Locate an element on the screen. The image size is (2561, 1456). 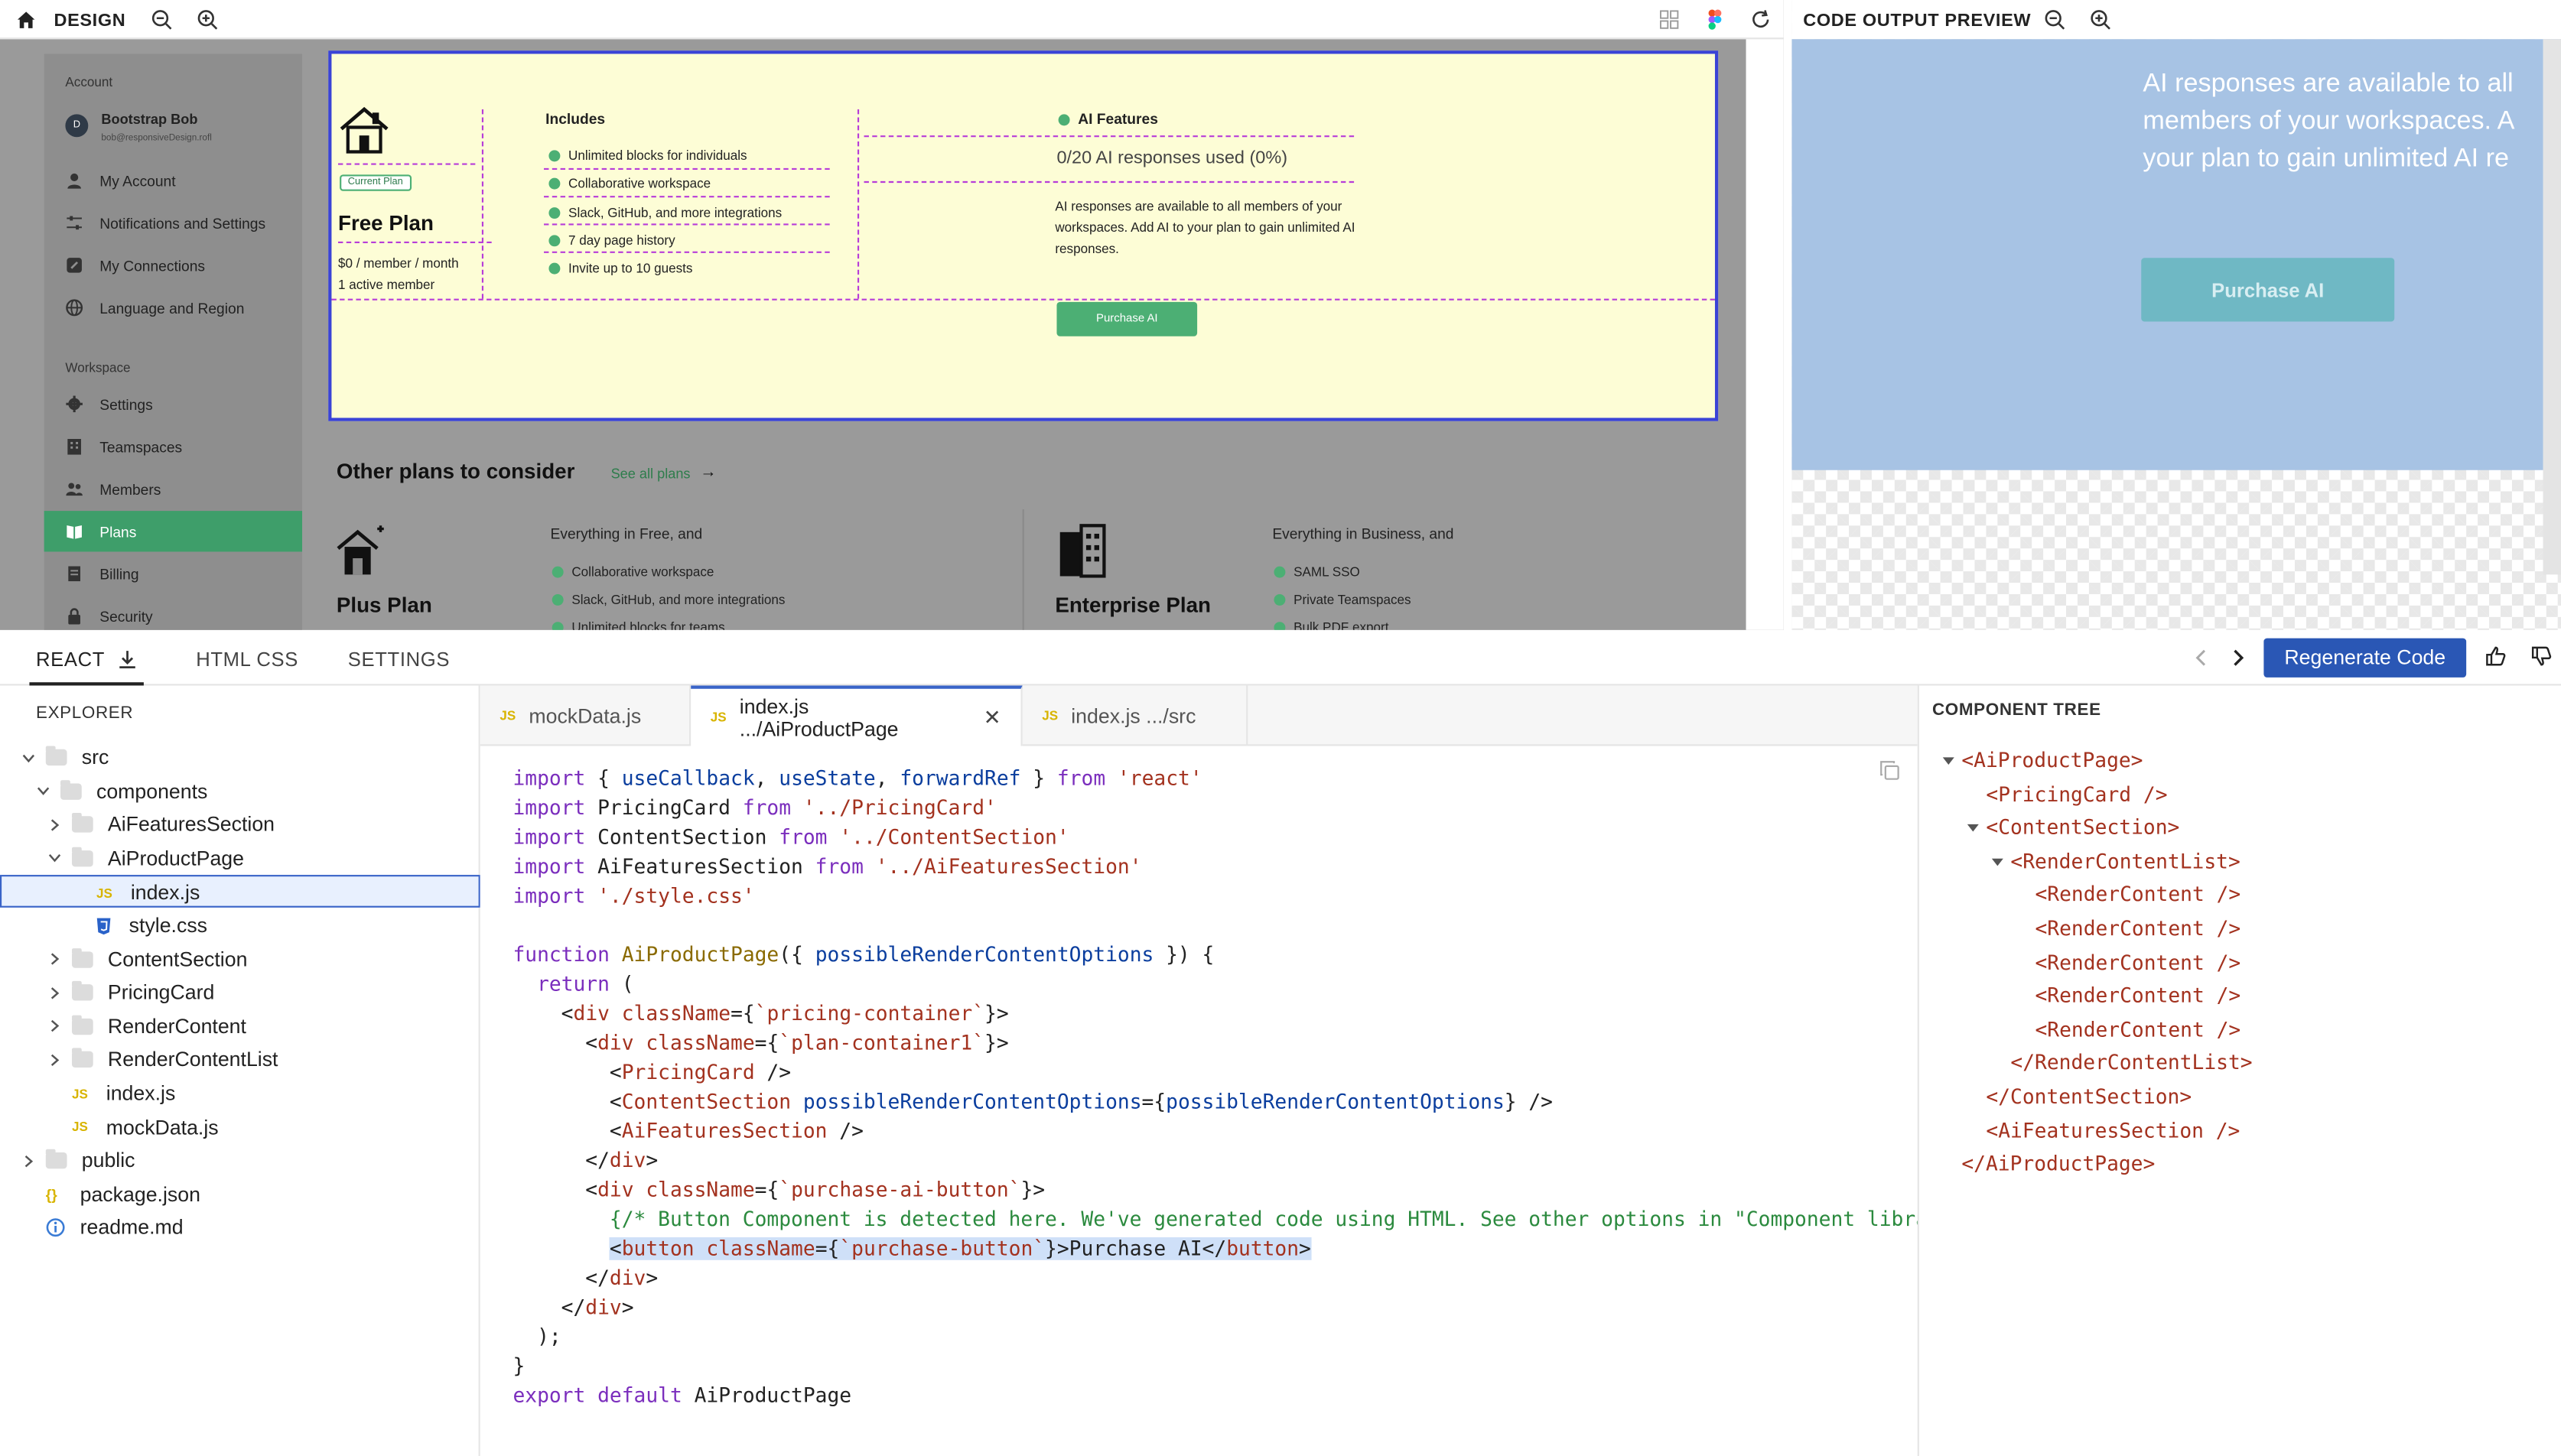
code-line: ); is located at coordinates (1226, 1336).